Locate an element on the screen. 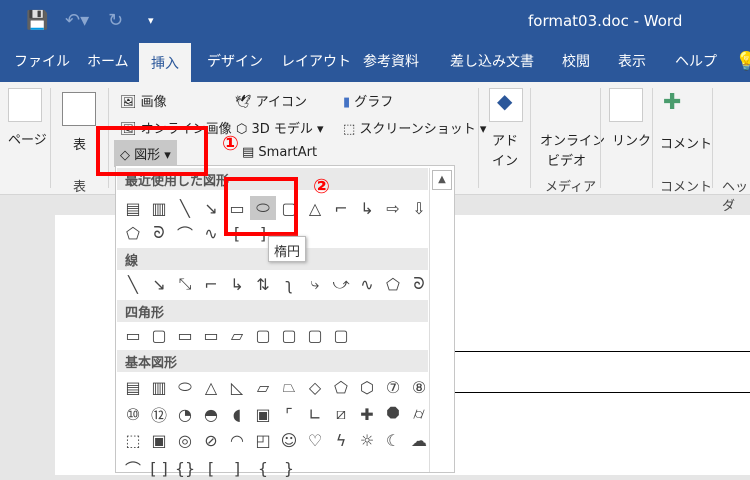  addin-label1: アド is located at coordinates (505, 139).